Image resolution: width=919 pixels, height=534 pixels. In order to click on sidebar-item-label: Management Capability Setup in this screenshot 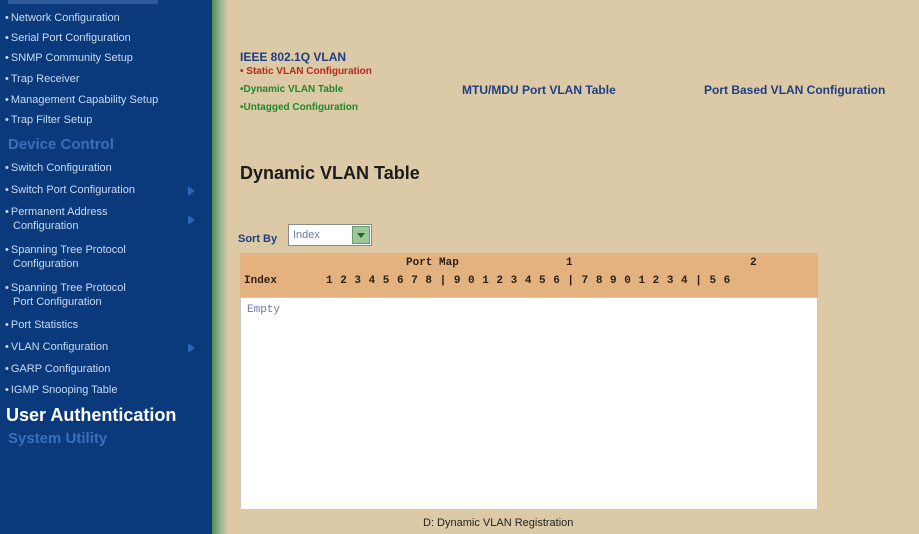, I will do `click(84, 100)`.